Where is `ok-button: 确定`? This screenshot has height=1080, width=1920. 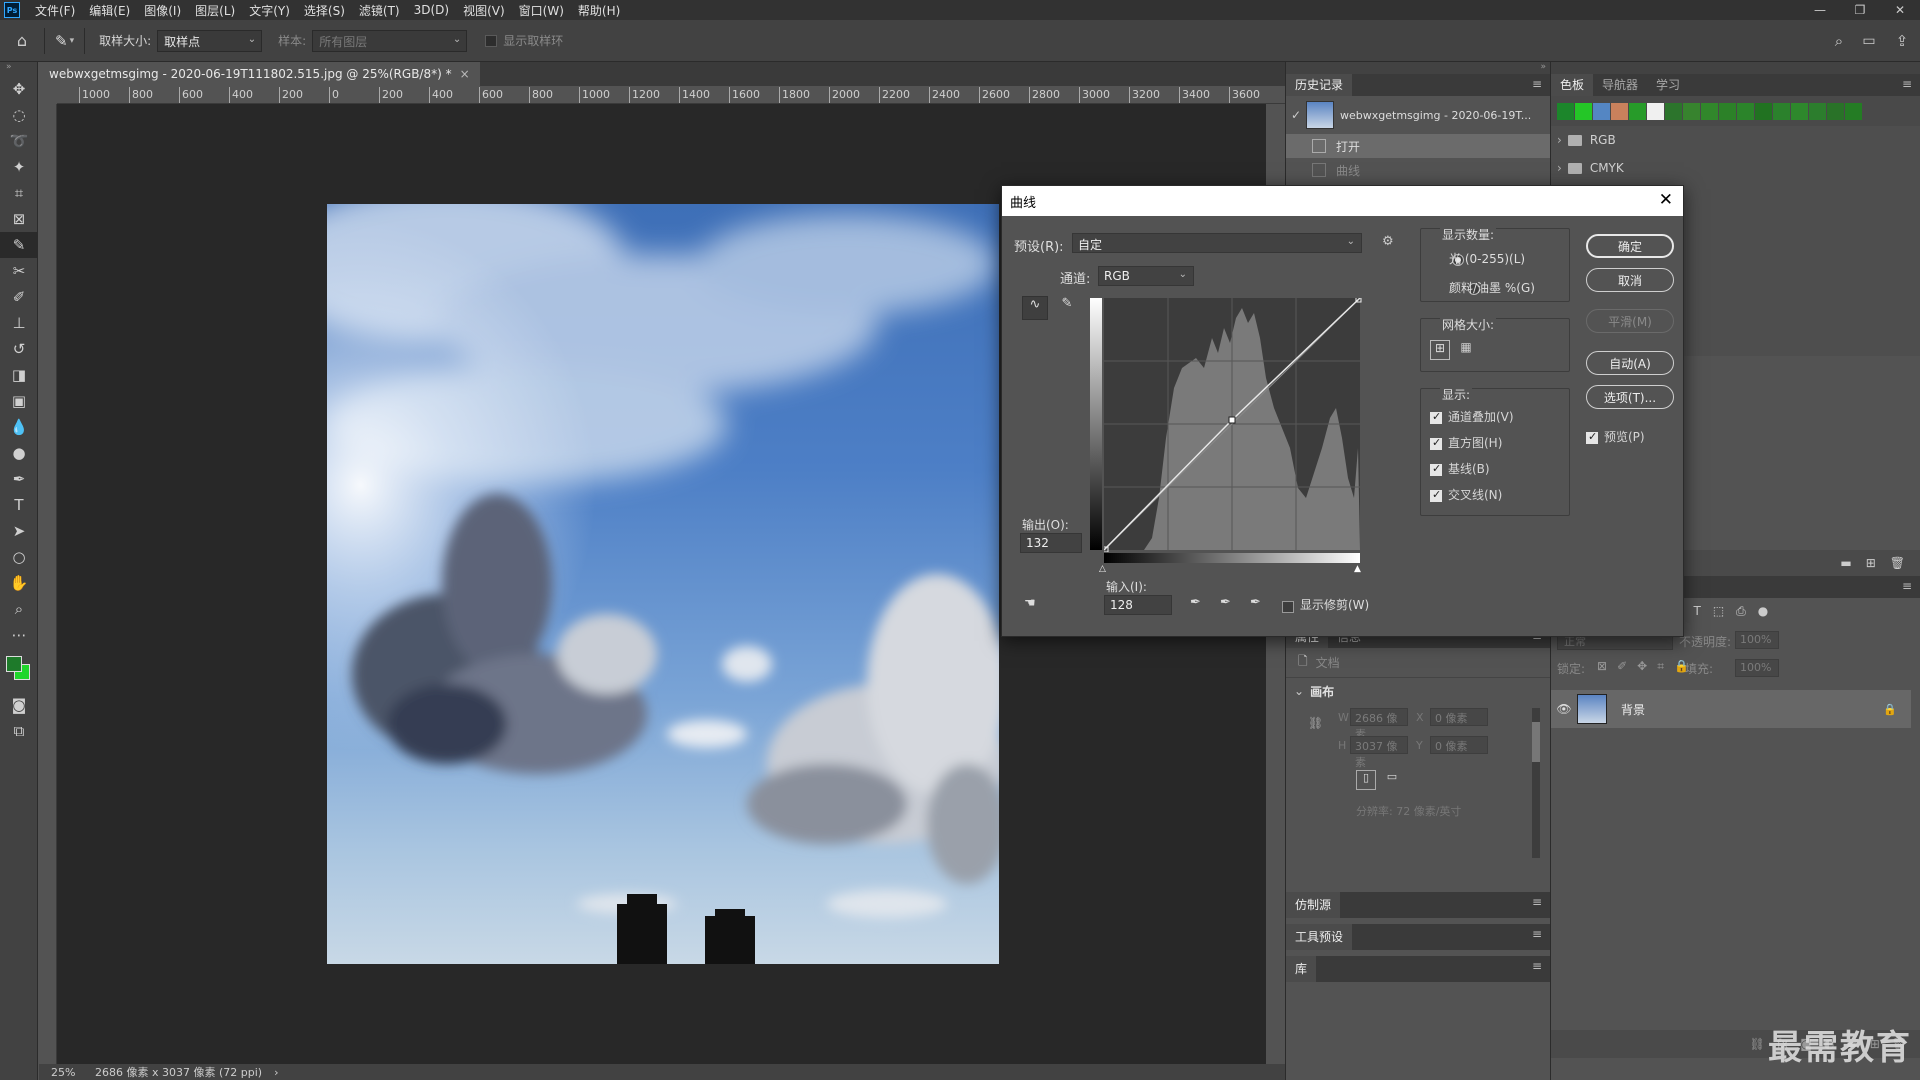
ok-button: 确定 is located at coordinates (1630, 246).